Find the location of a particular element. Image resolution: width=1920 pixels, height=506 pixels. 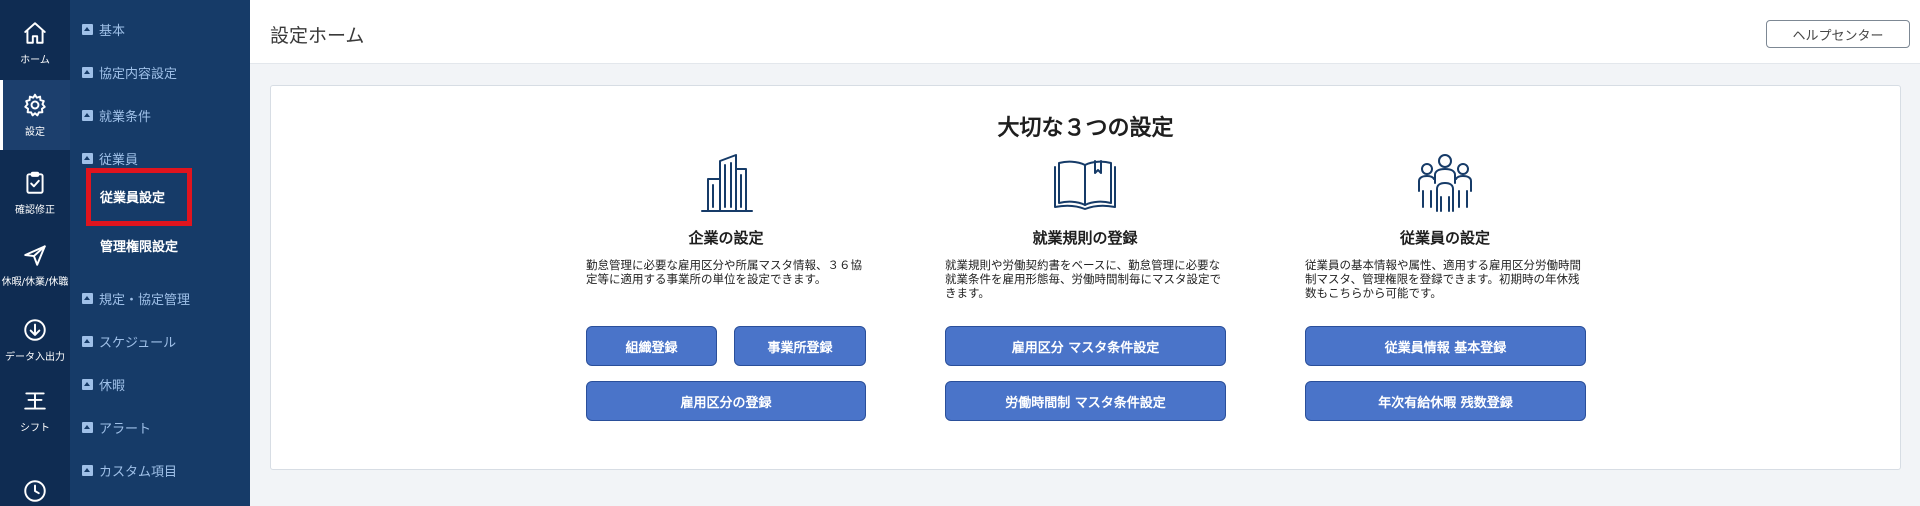

page-header: 設定ホーム ヘルプセンター is located at coordinates (1085, 32).